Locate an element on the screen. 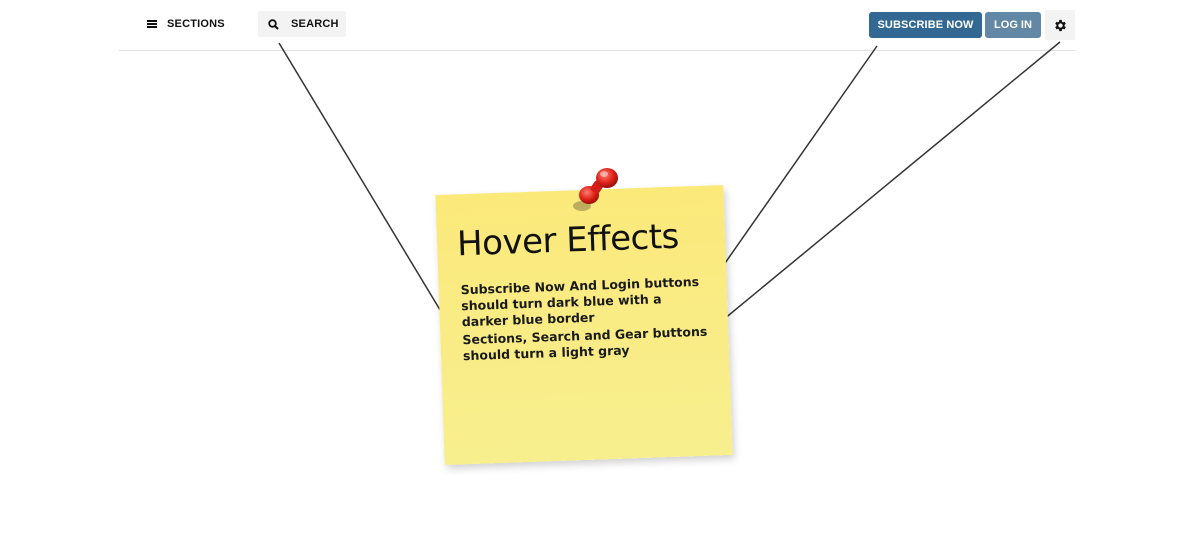 The height and width of the screenshot is (558, 1197). note-title: Hover Effects is located at coordinates (568, 240).